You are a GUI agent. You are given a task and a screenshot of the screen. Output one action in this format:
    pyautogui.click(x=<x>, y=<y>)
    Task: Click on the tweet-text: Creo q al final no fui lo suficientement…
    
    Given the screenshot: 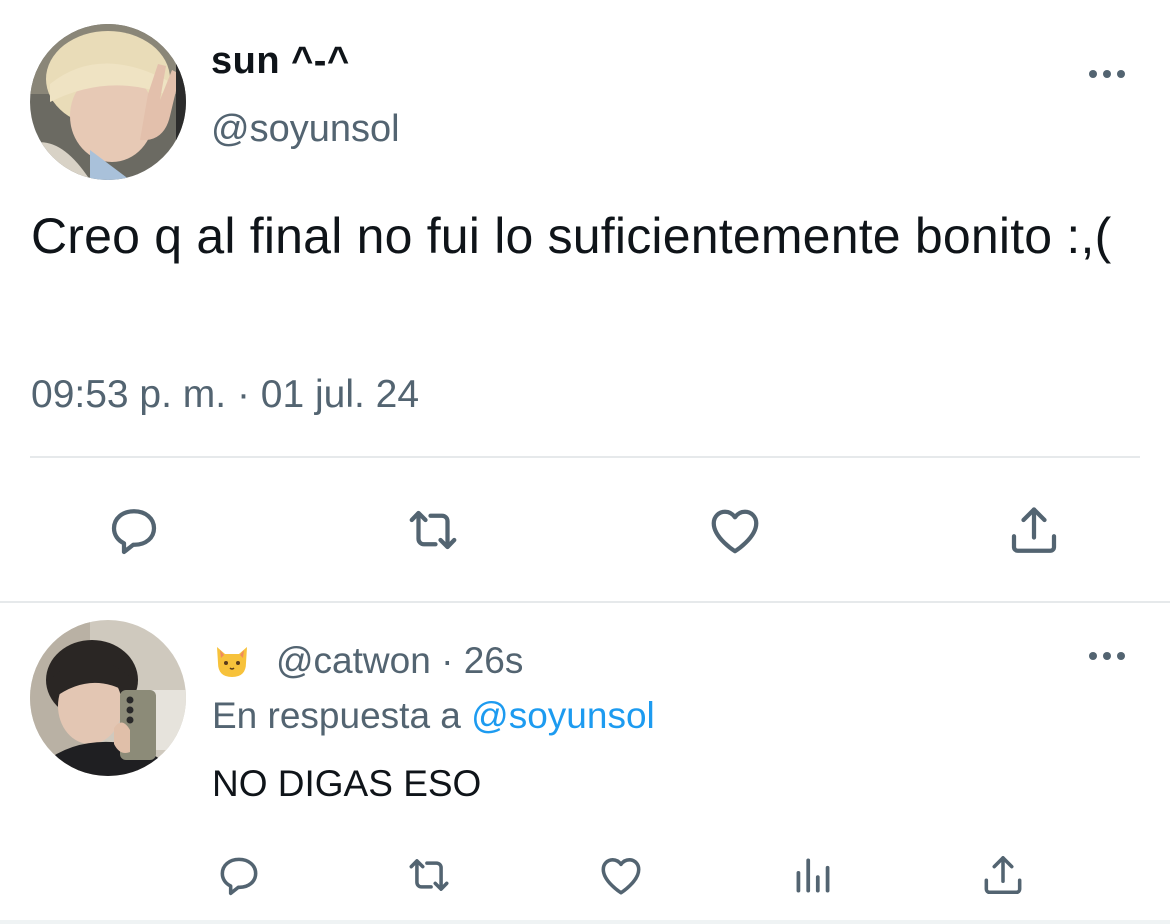 What is the action you would take?
    pyautogui.click(x=571, y=236)
    